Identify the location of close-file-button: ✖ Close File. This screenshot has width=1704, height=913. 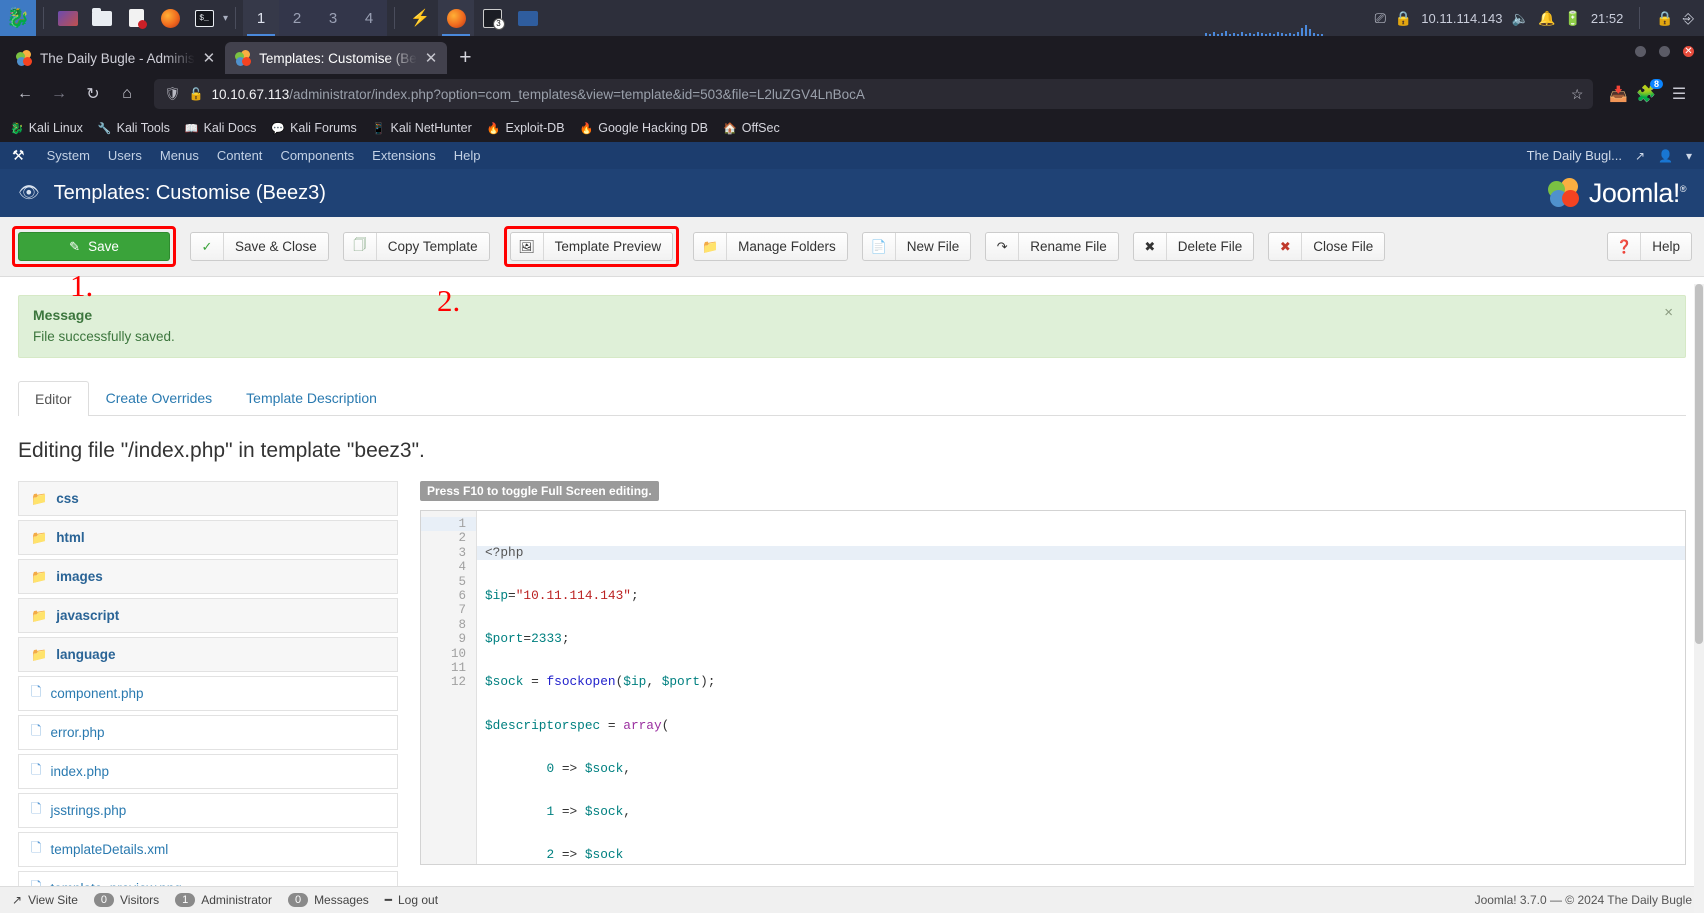
(1327, 246).